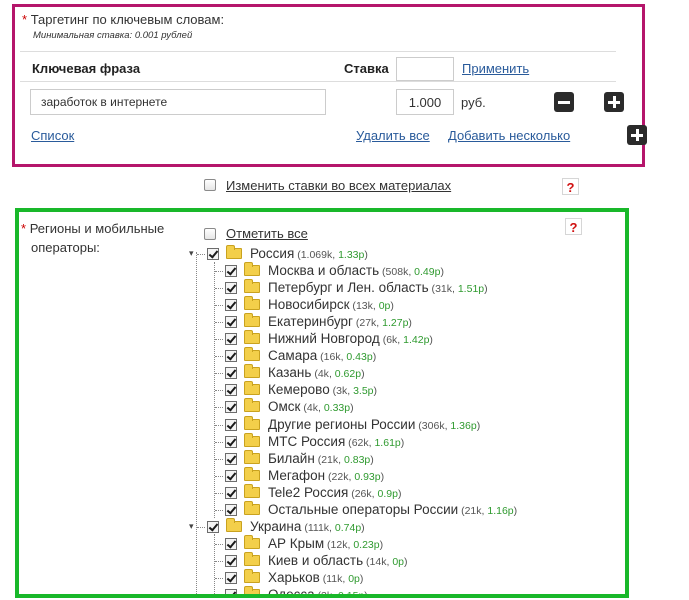 Image resolution: width=689 pixels, height=600 pixels. What do you see at coordinates (86, 68) in the screenshot?
I see `column-header-phrase: Ключевая фраза` at bounding box center [86, 68].